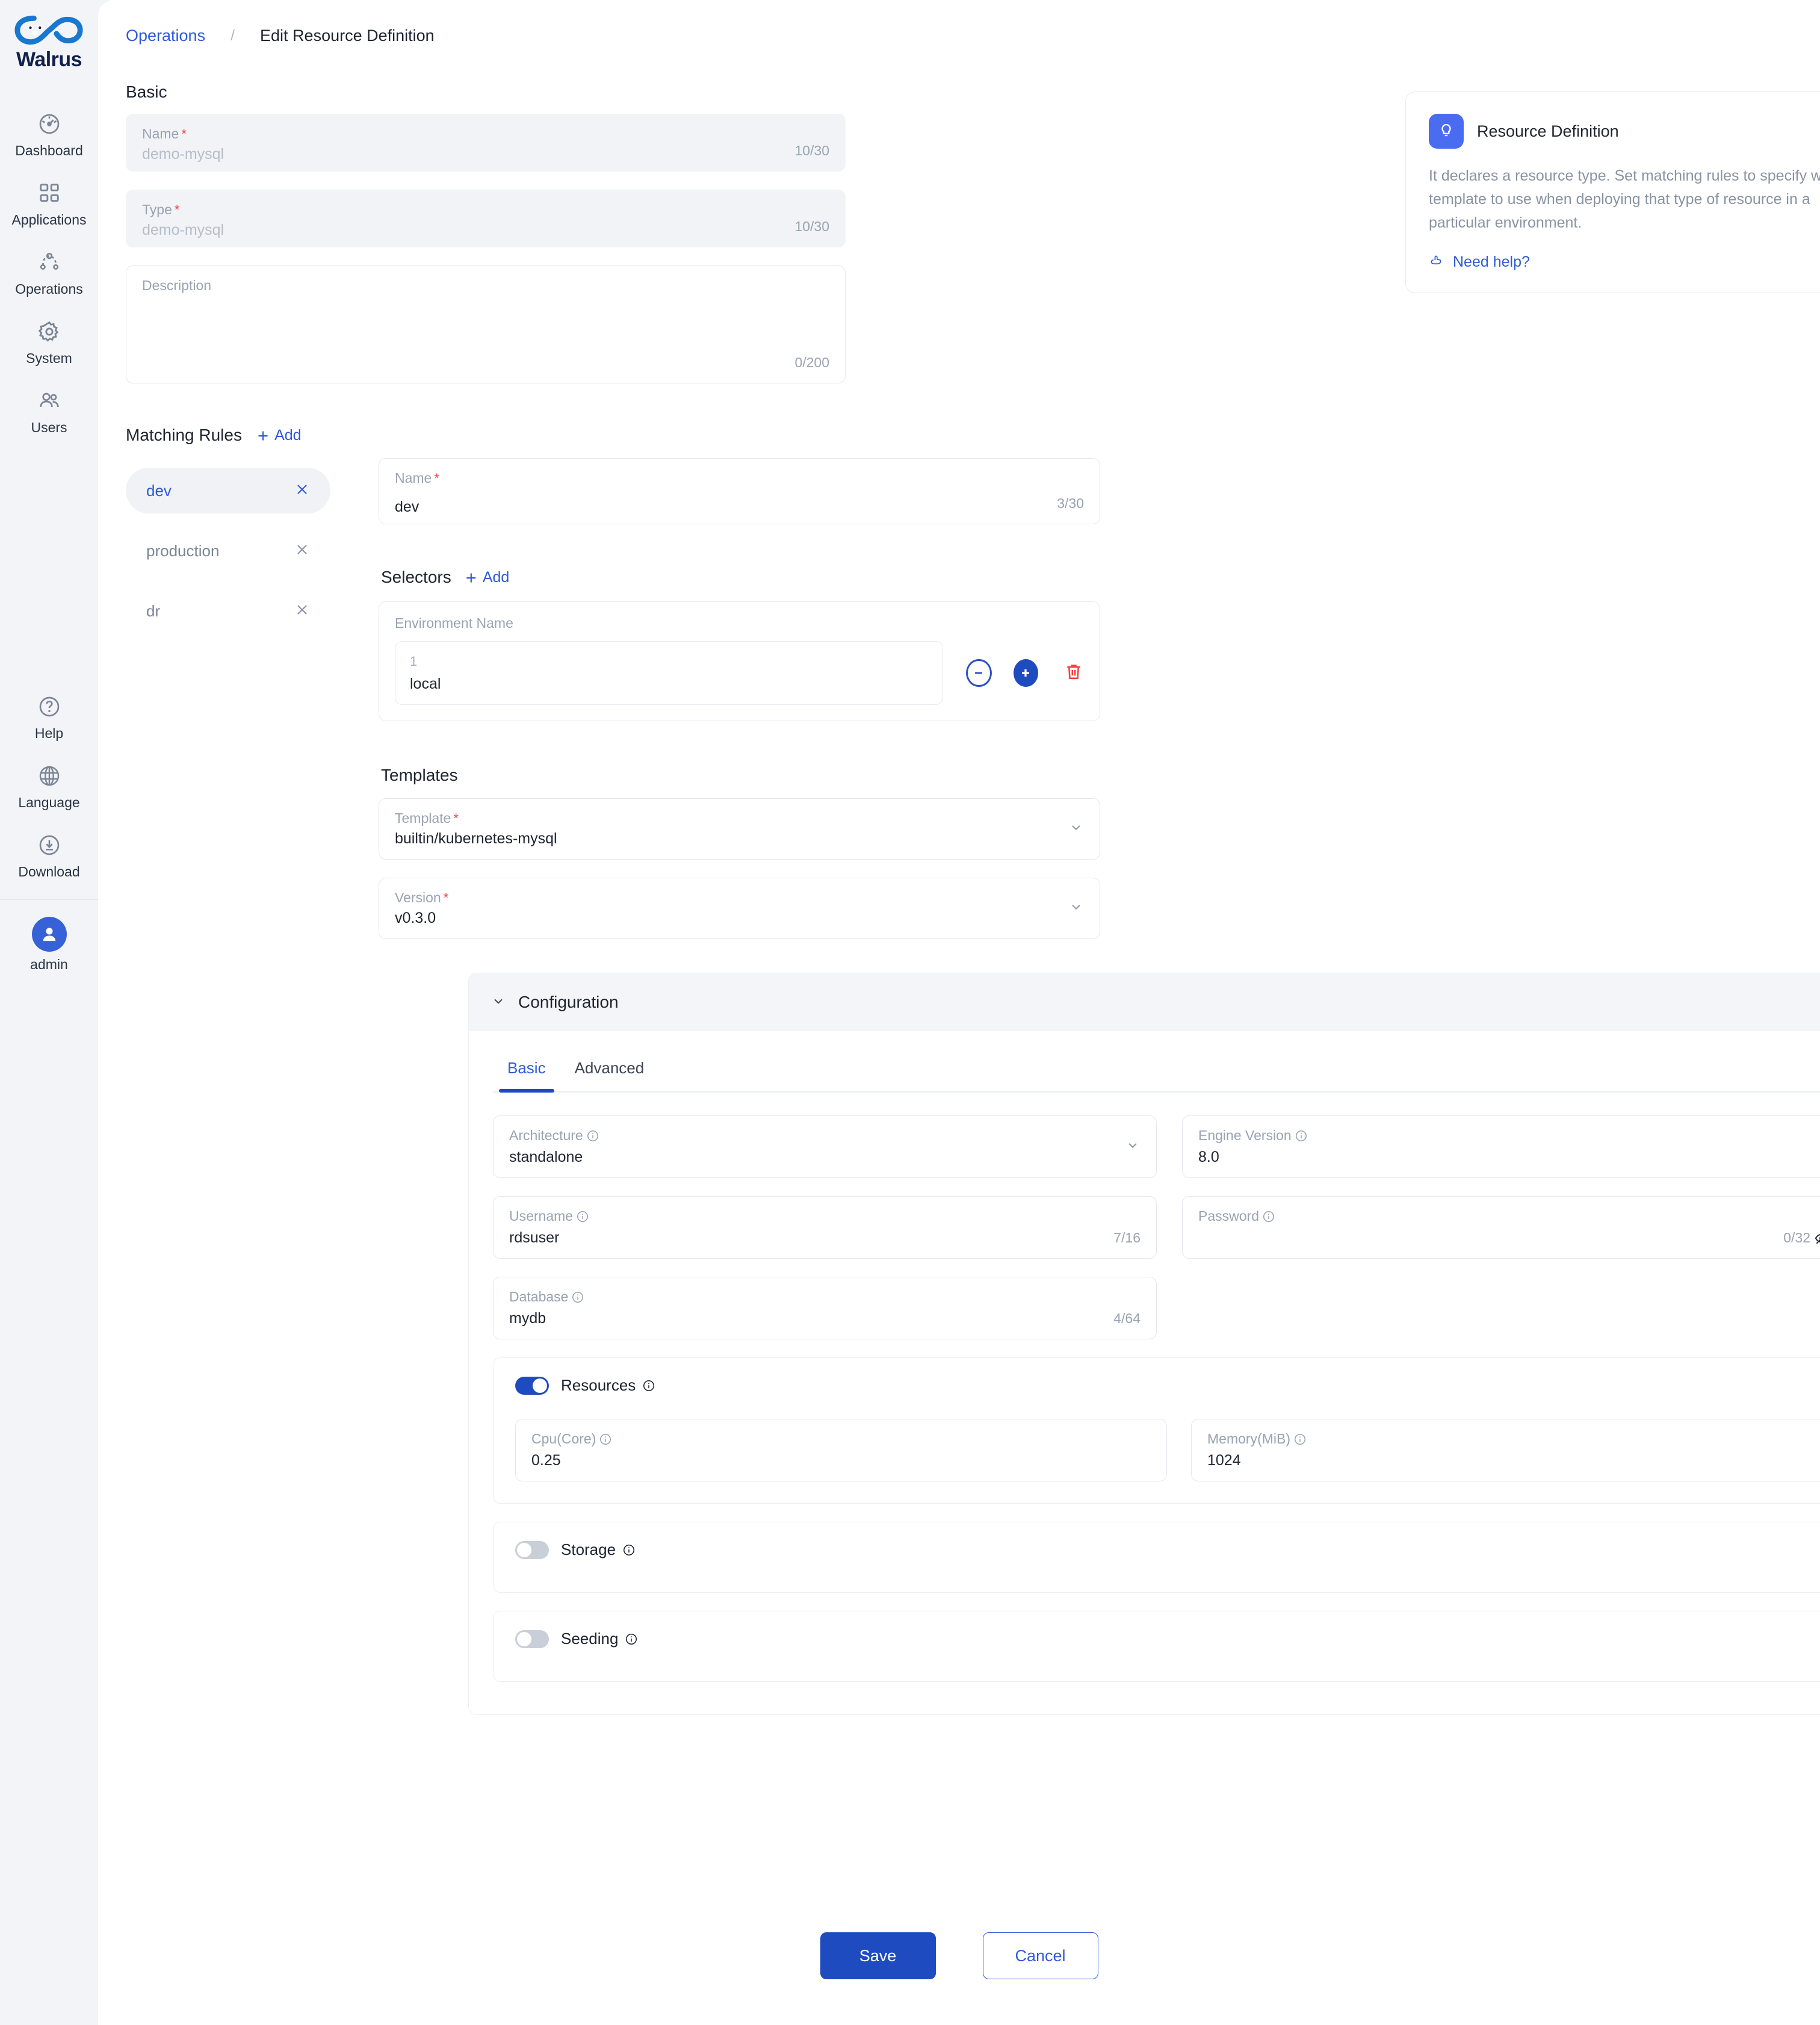 This screenshot has height=2025, width=1820. Describe the element at coordinates (419, 775) in the screenshot. I see `templates-title: Templates` at that location.